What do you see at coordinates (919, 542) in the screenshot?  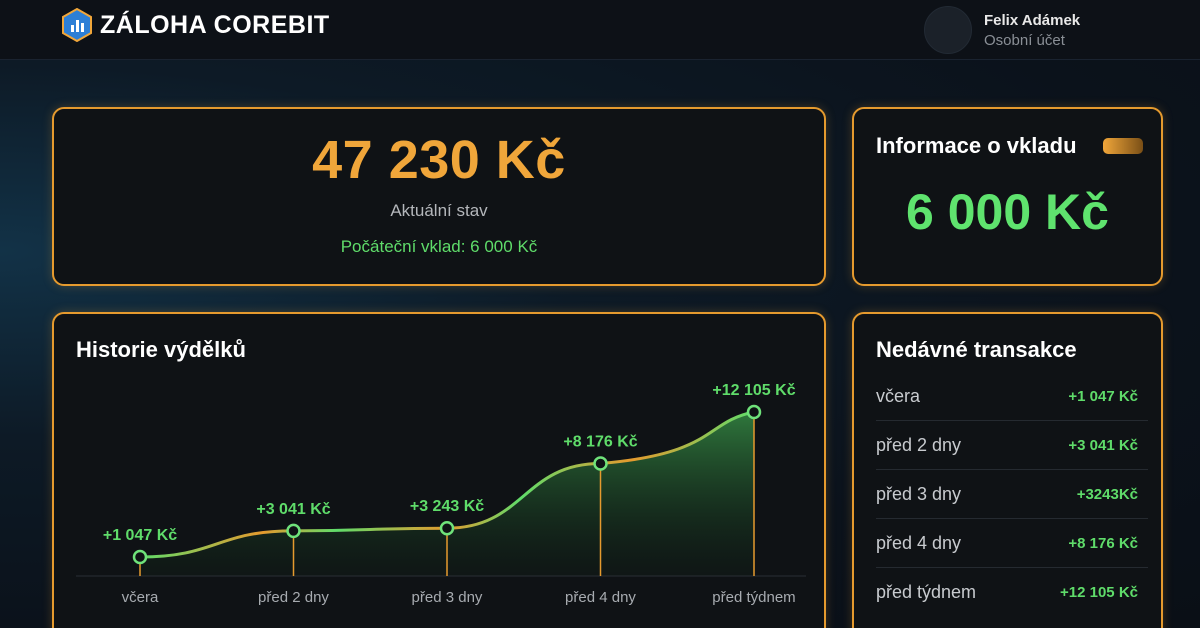 I see `transaction-date: před 4 dny` at bounding box center [919, 542].